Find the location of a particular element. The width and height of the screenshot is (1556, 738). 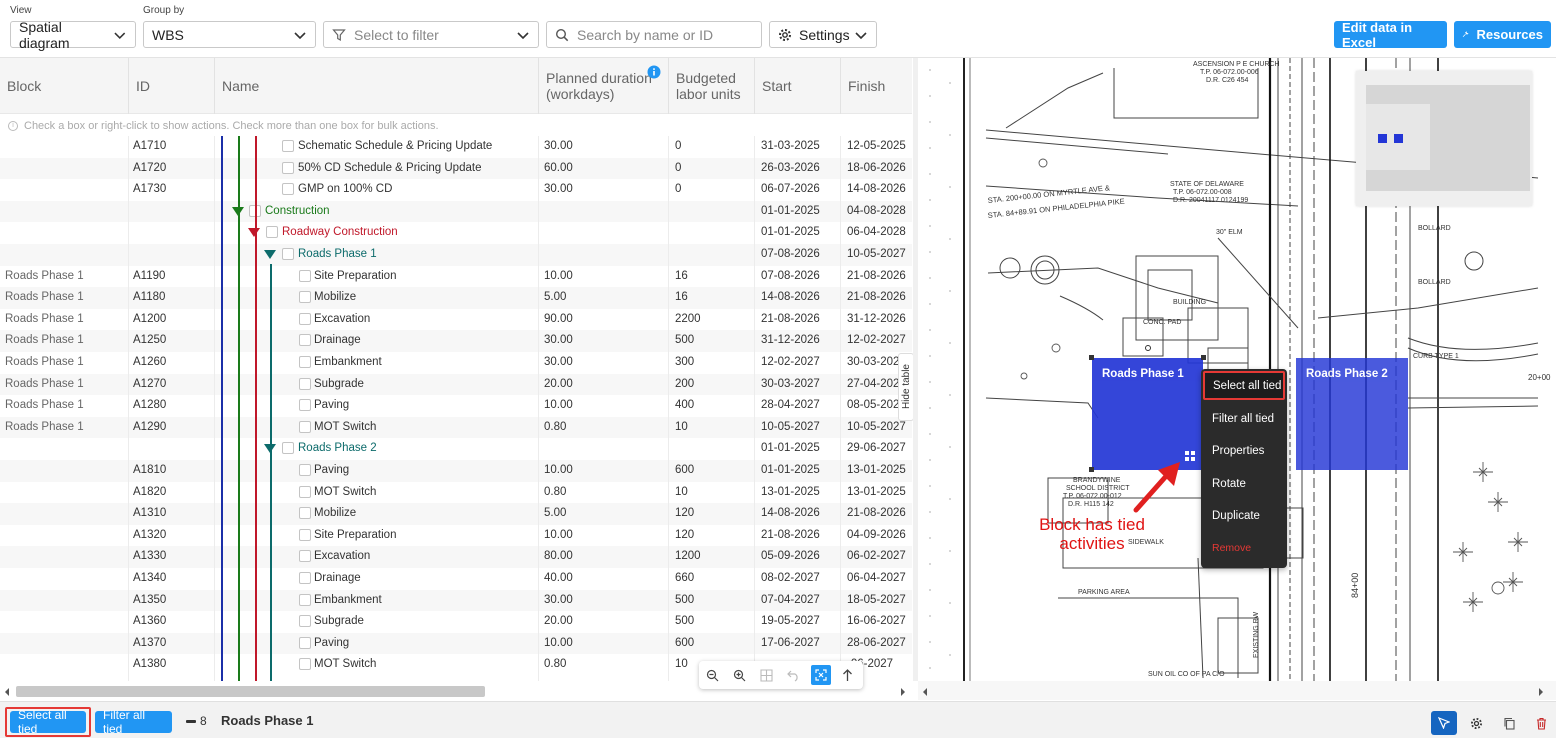

filter-select: Select to filter is located at coordinates (431, 34).